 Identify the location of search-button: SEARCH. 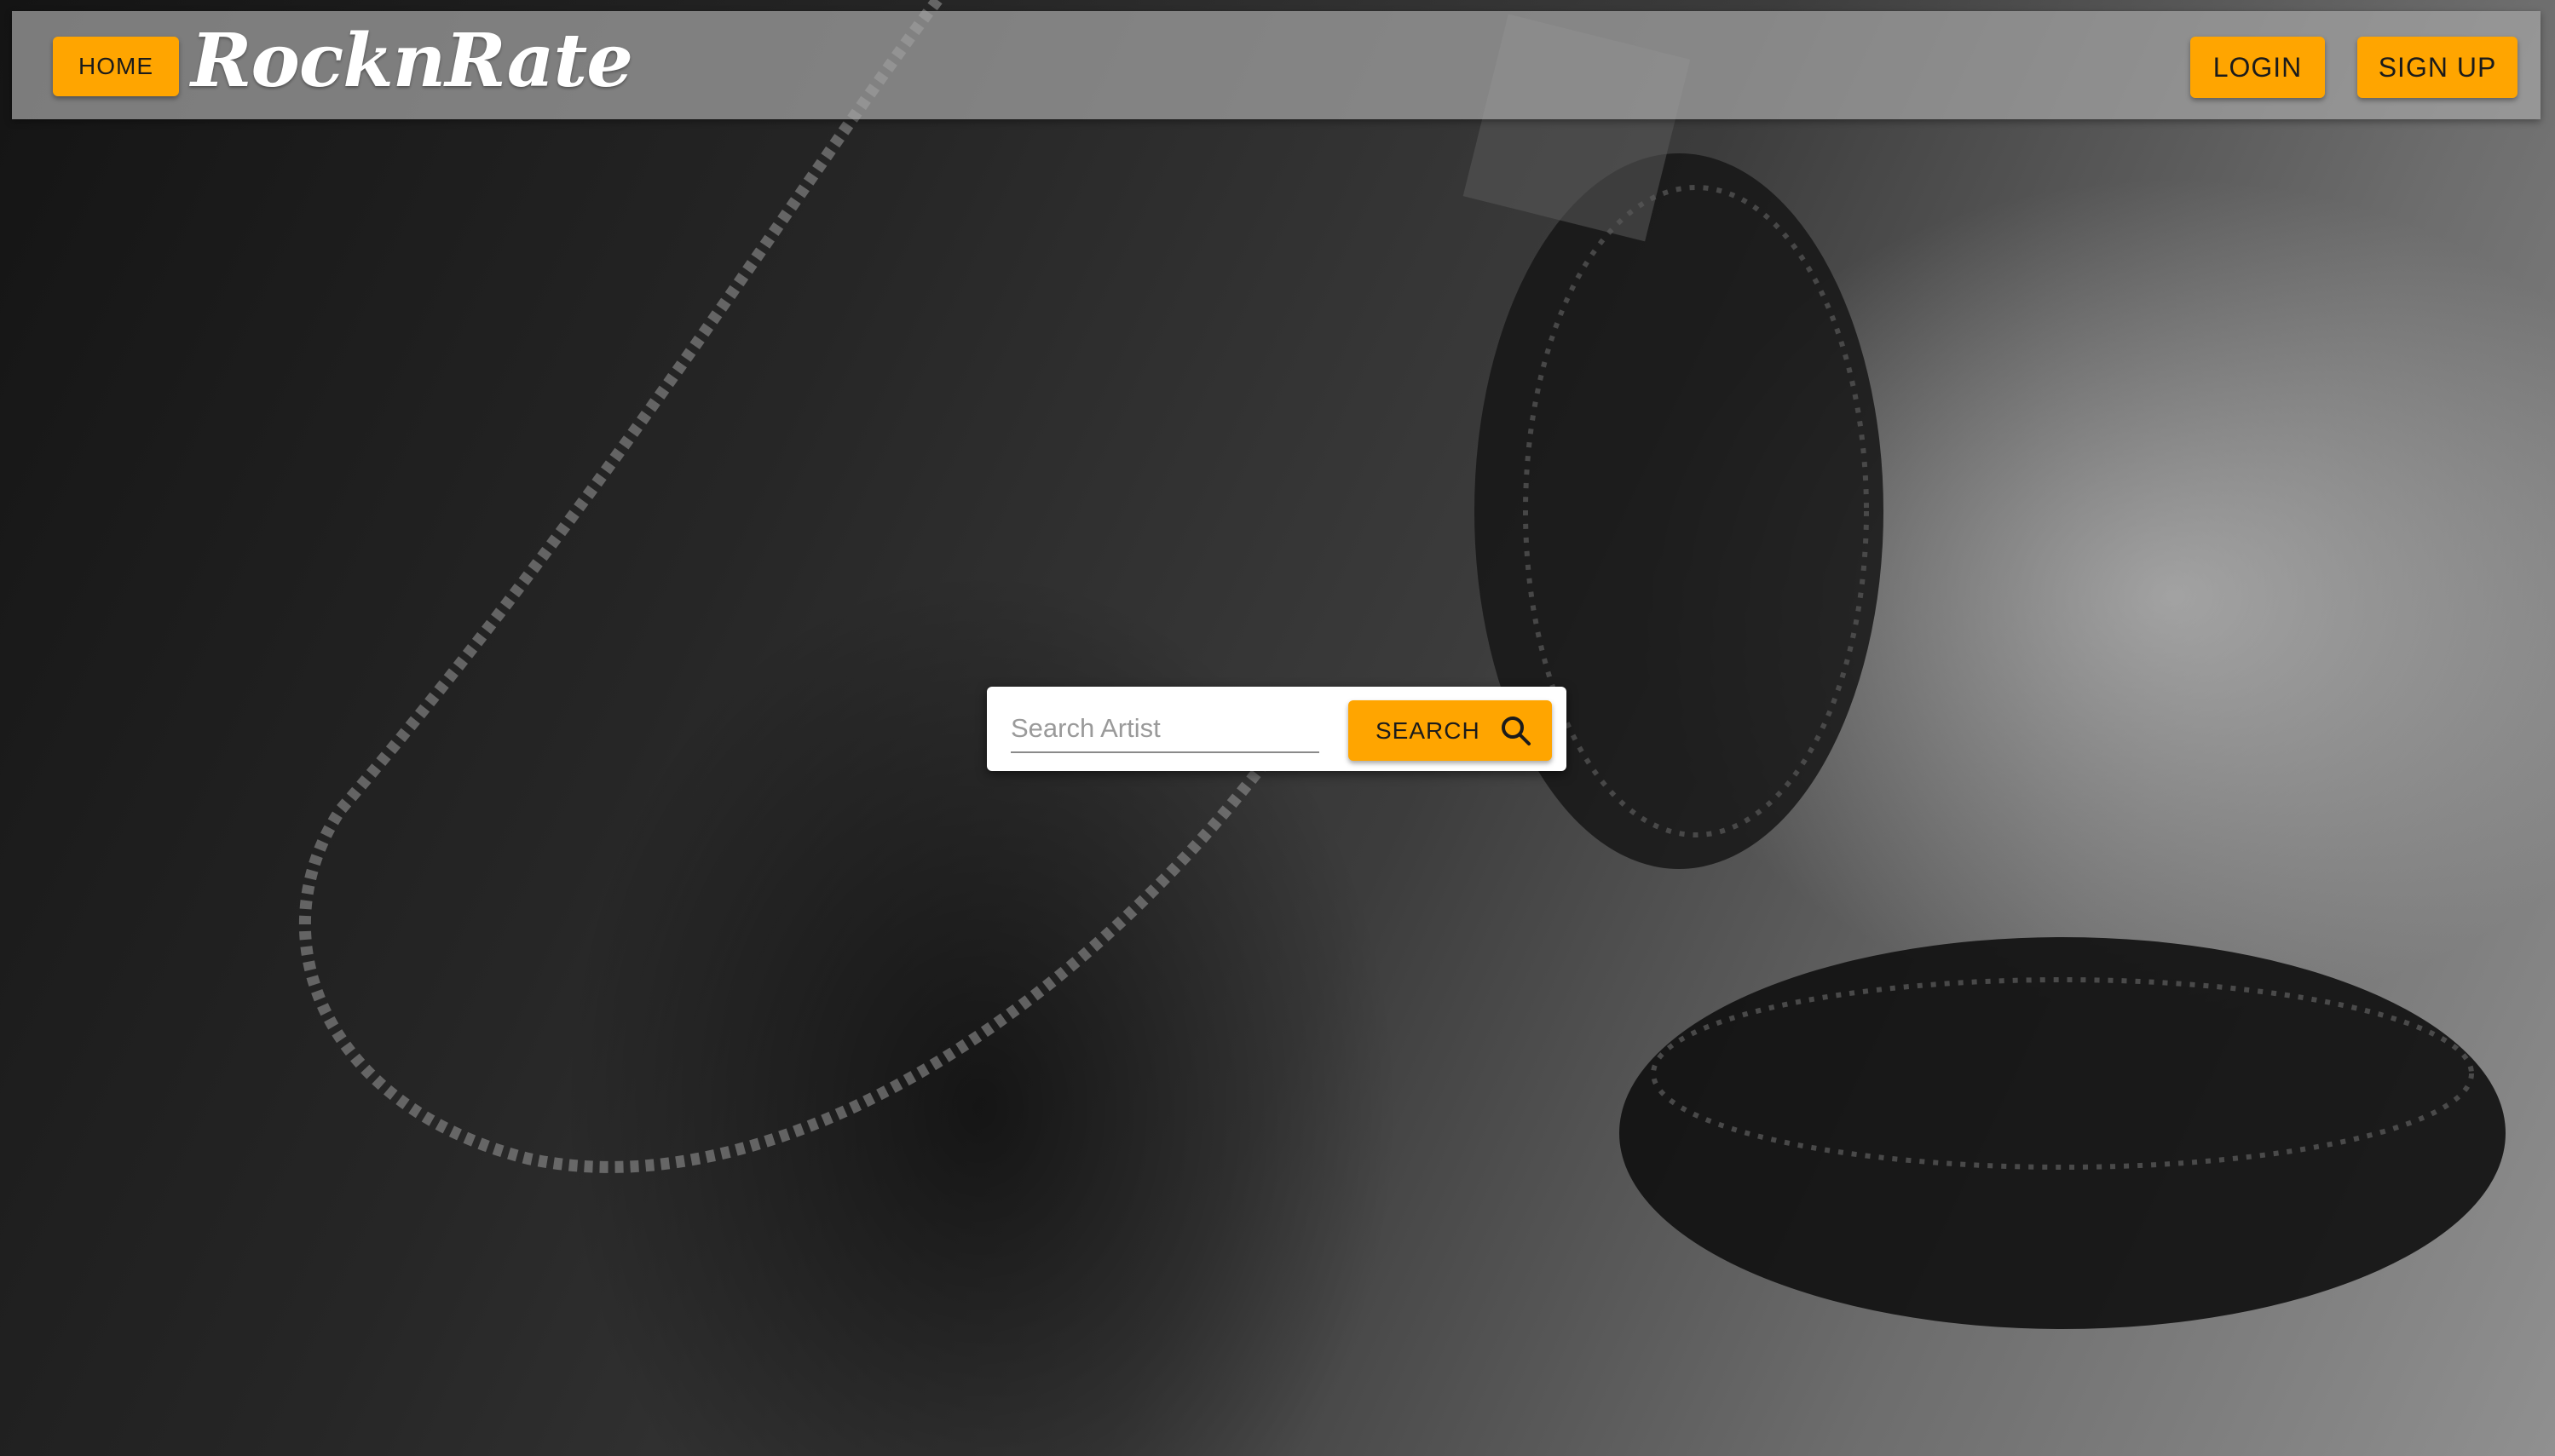
(1450, 731).